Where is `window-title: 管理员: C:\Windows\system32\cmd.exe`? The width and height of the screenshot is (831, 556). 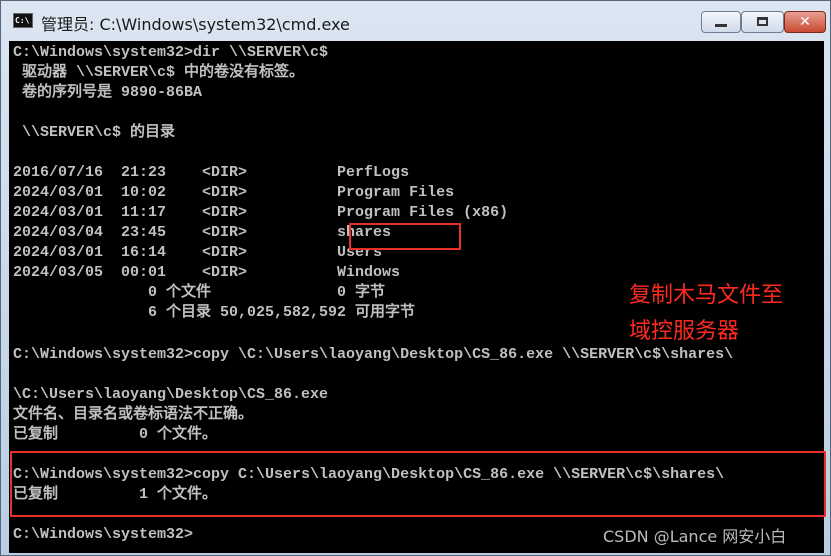 window-title: 管理员: C:\Windows\system32\cmd.exe is located at coordinates (195, 24).